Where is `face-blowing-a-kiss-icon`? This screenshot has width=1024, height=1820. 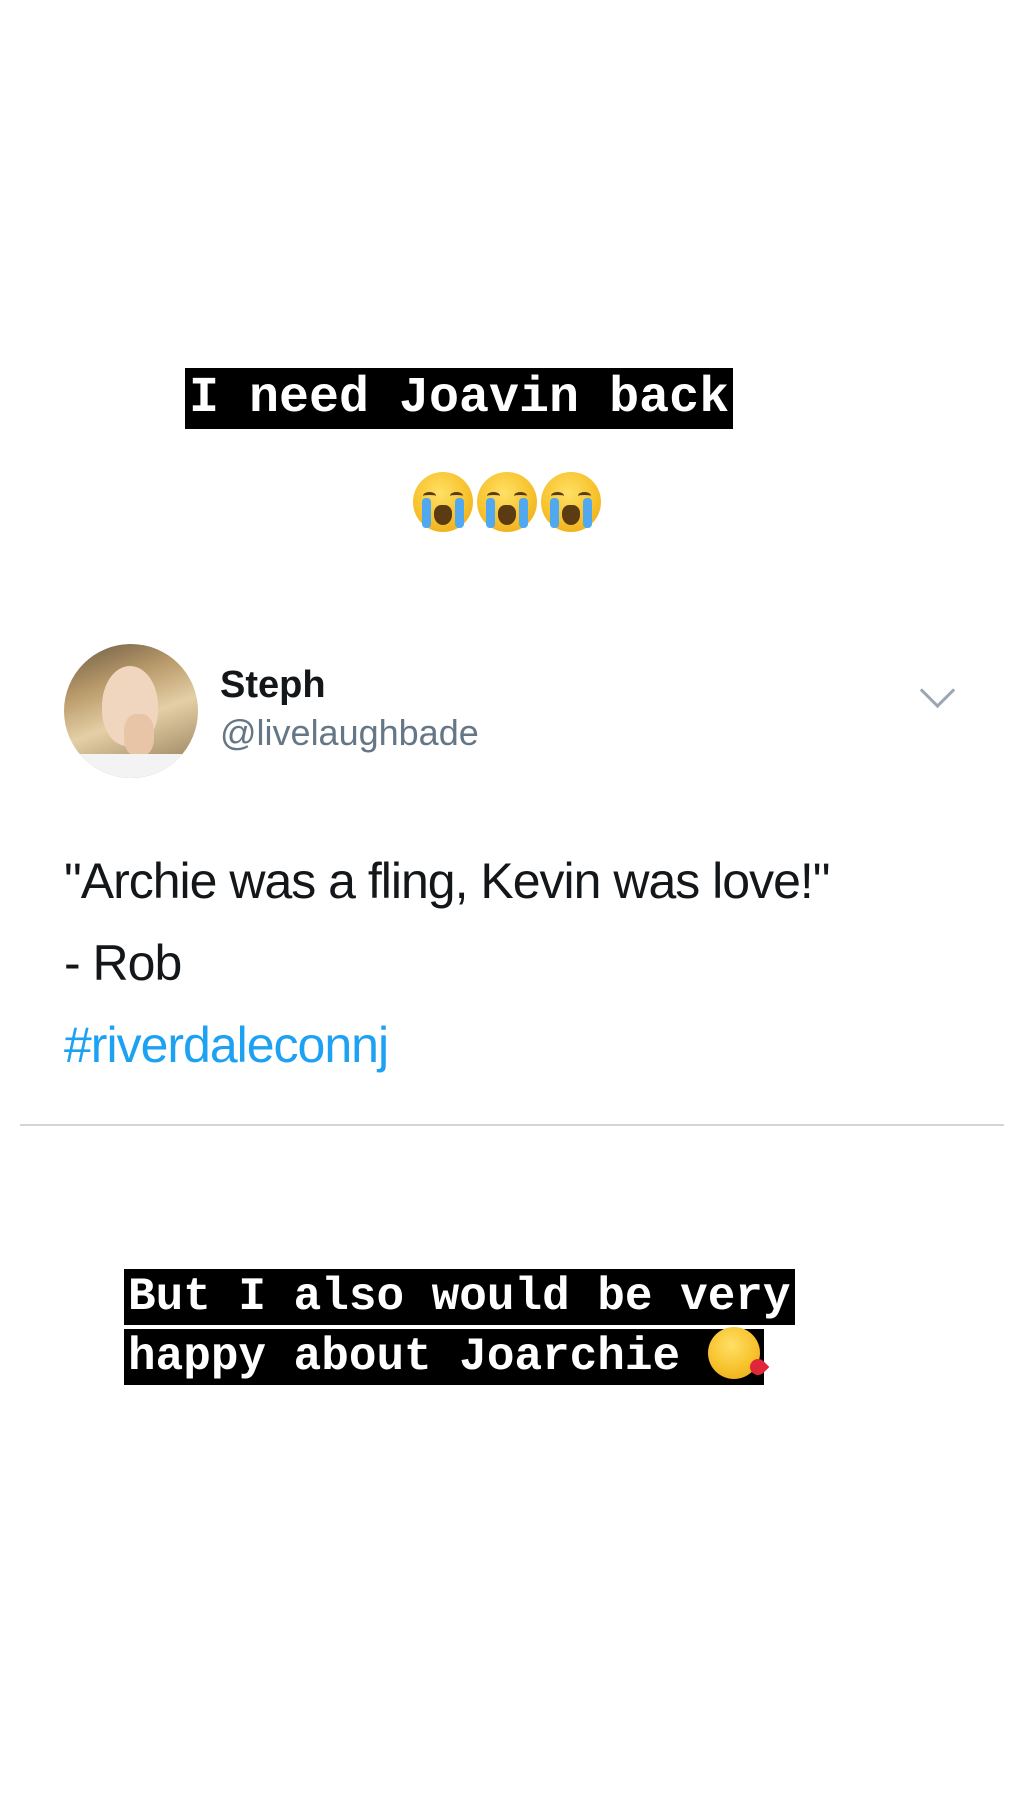 face-blowing-a-kiss-icon is located at coordinates (738, 1353).